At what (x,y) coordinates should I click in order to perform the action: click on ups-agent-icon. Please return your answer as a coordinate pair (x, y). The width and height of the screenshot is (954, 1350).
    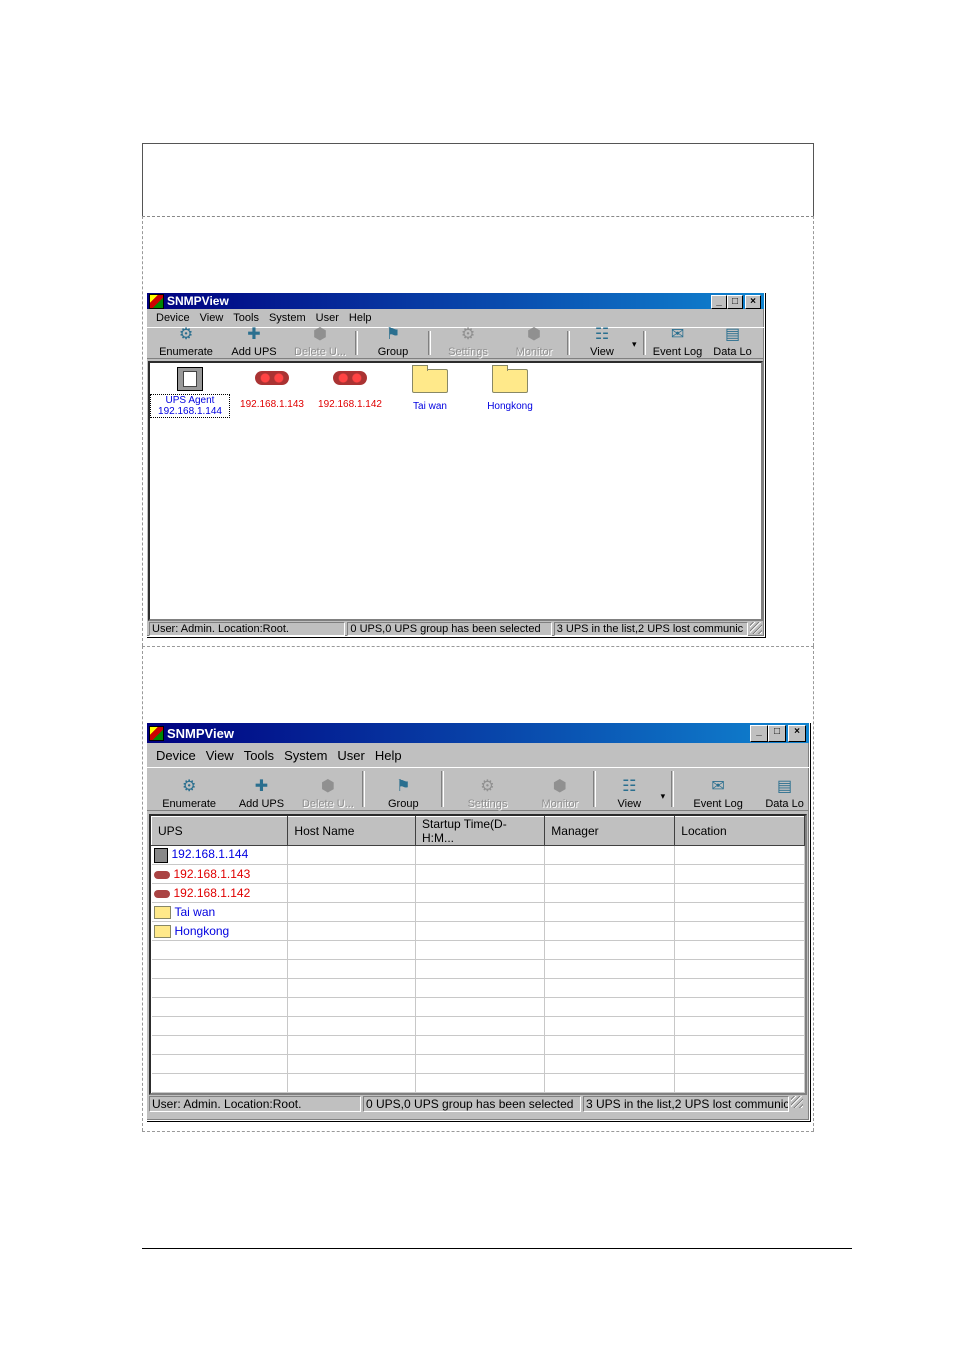
    Looking at the image, I should click on (160, 855).